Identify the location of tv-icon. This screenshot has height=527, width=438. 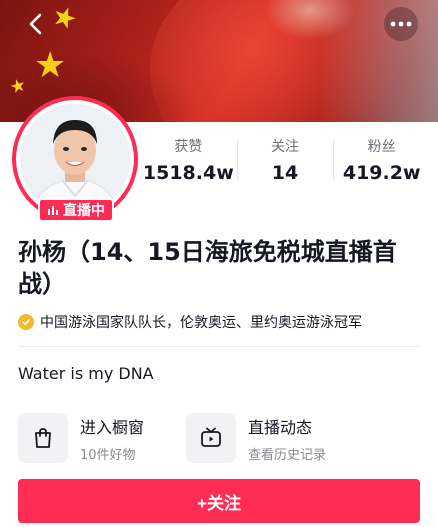
(211, 438).